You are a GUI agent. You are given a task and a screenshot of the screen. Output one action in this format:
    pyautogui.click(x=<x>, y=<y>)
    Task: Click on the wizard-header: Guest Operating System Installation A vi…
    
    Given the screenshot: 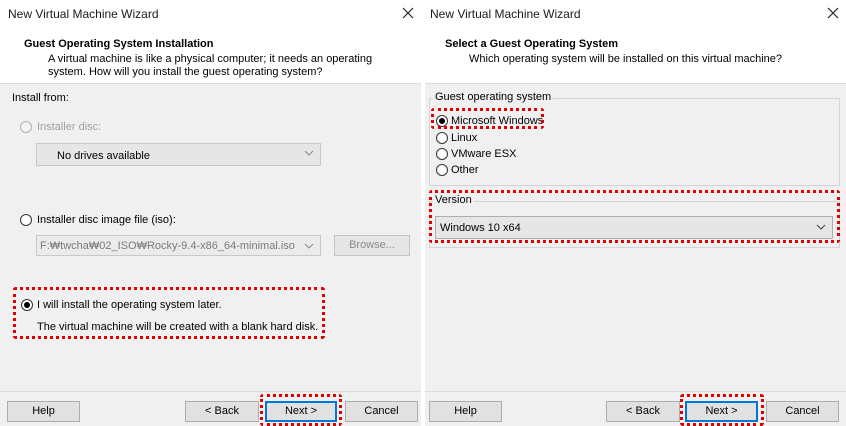 What is the action you would take?
    pyautogui.click(x=210, y=57)
    